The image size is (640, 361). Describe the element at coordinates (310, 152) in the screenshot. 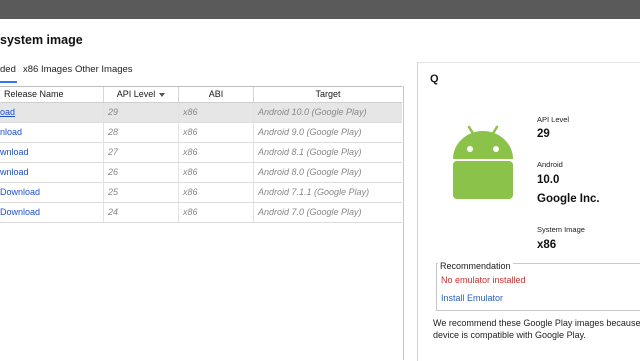

I see `target-cell: Android 8.1 (Google Play)` at that location.